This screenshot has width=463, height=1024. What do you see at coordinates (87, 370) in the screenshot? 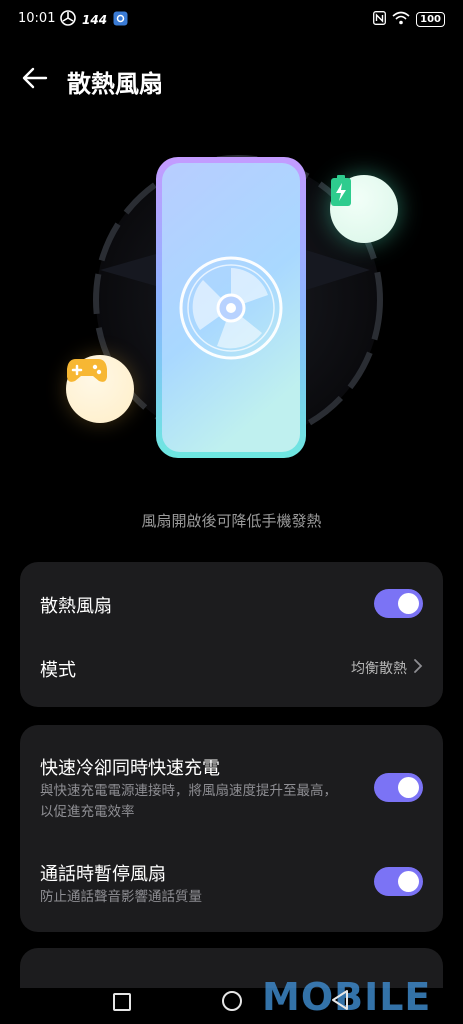
I see `gamepad-icon` at bounding box center [87, 370].